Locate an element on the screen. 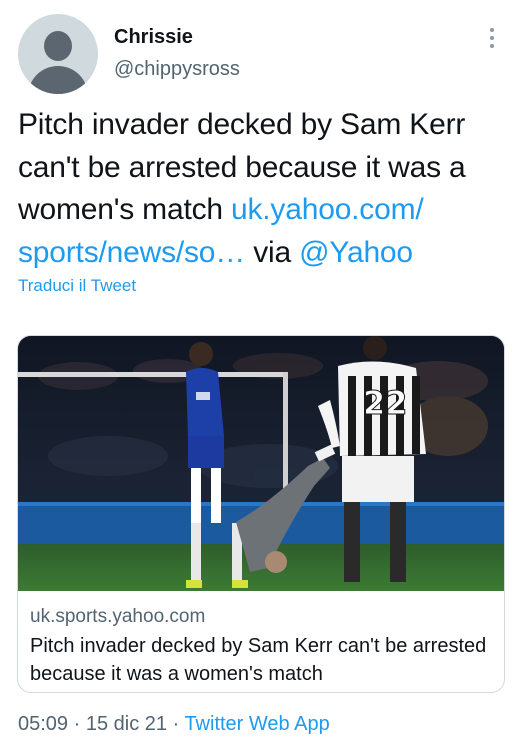 This screenshot has width=521, height=750. avatar-head-shape is located at coordinates (58, 46).